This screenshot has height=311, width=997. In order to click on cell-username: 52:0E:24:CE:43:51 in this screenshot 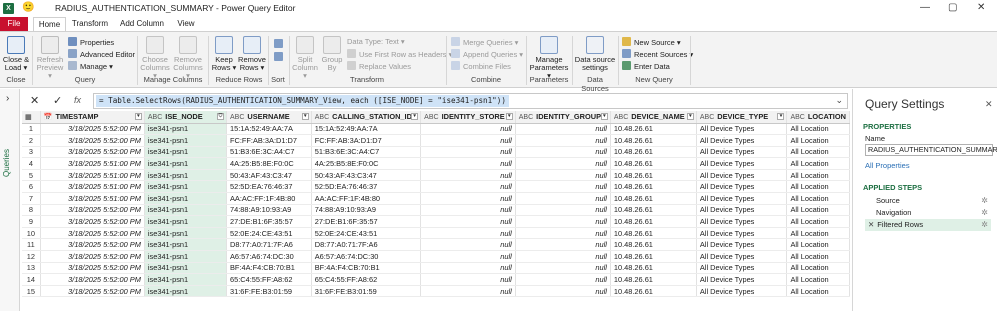, I will do `click(269, 233)`.